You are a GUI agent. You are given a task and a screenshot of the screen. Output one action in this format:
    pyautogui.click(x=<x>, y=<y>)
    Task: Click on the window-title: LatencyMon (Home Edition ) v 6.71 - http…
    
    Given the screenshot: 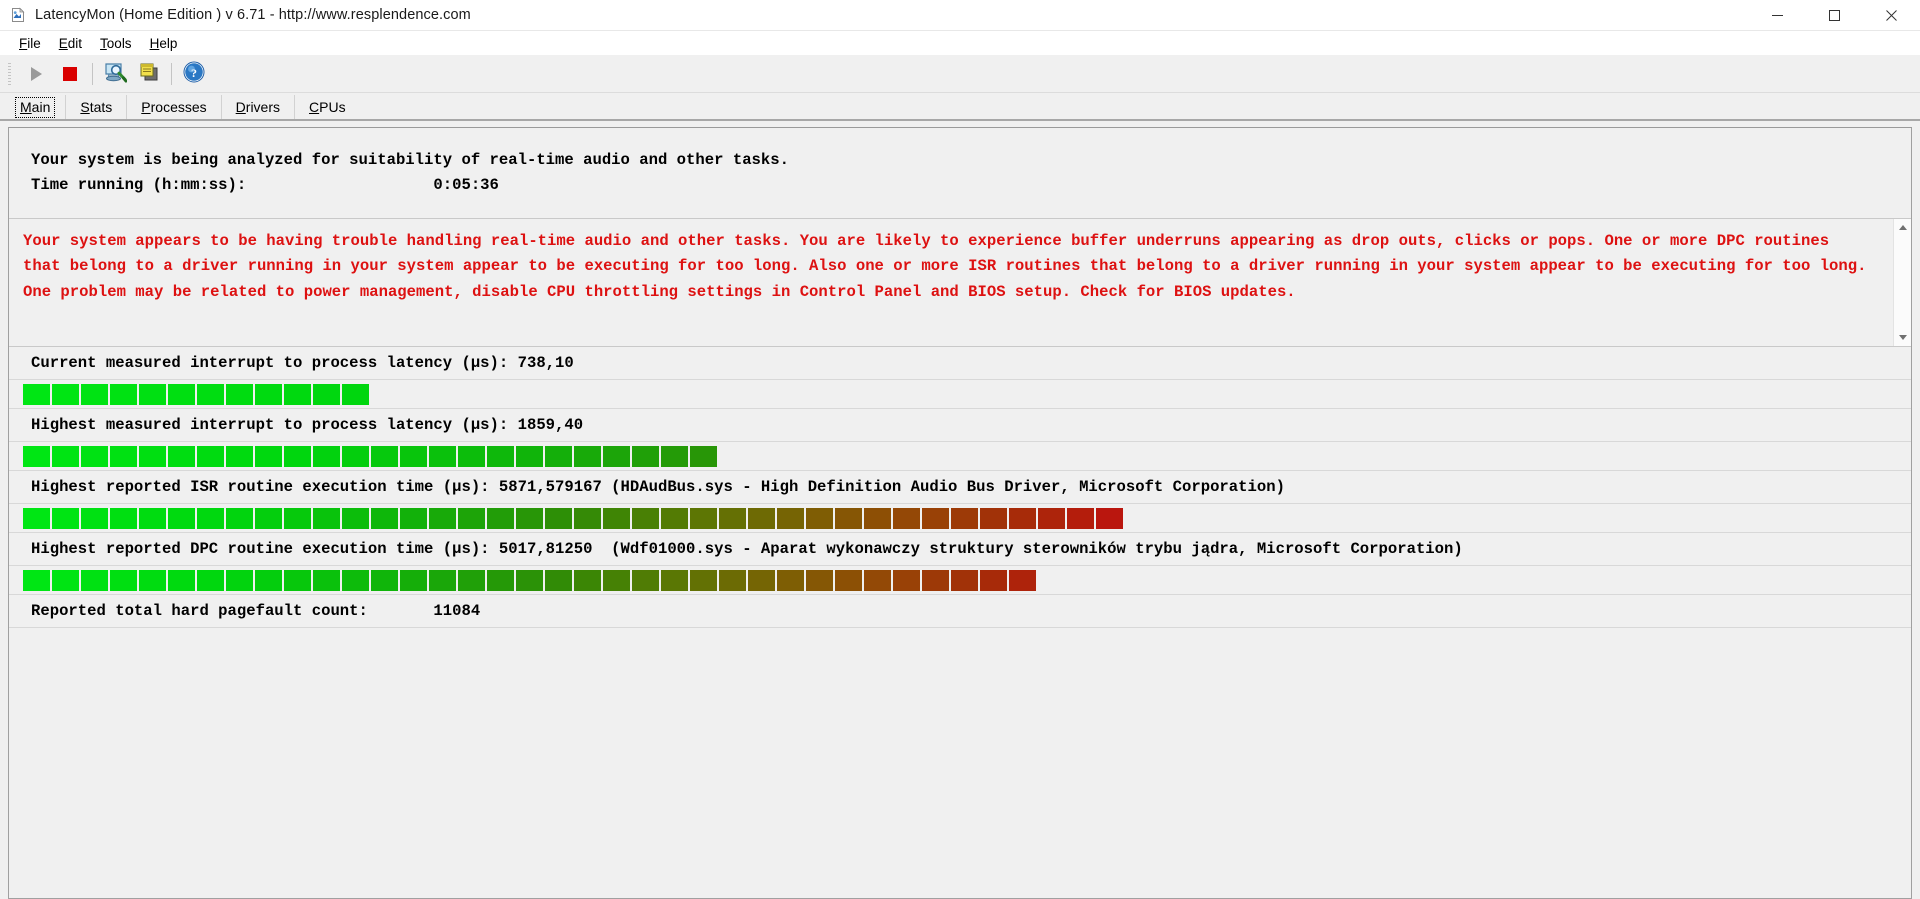 What is the action you would take?
    pyautogui.click(x=253, y=15)
    